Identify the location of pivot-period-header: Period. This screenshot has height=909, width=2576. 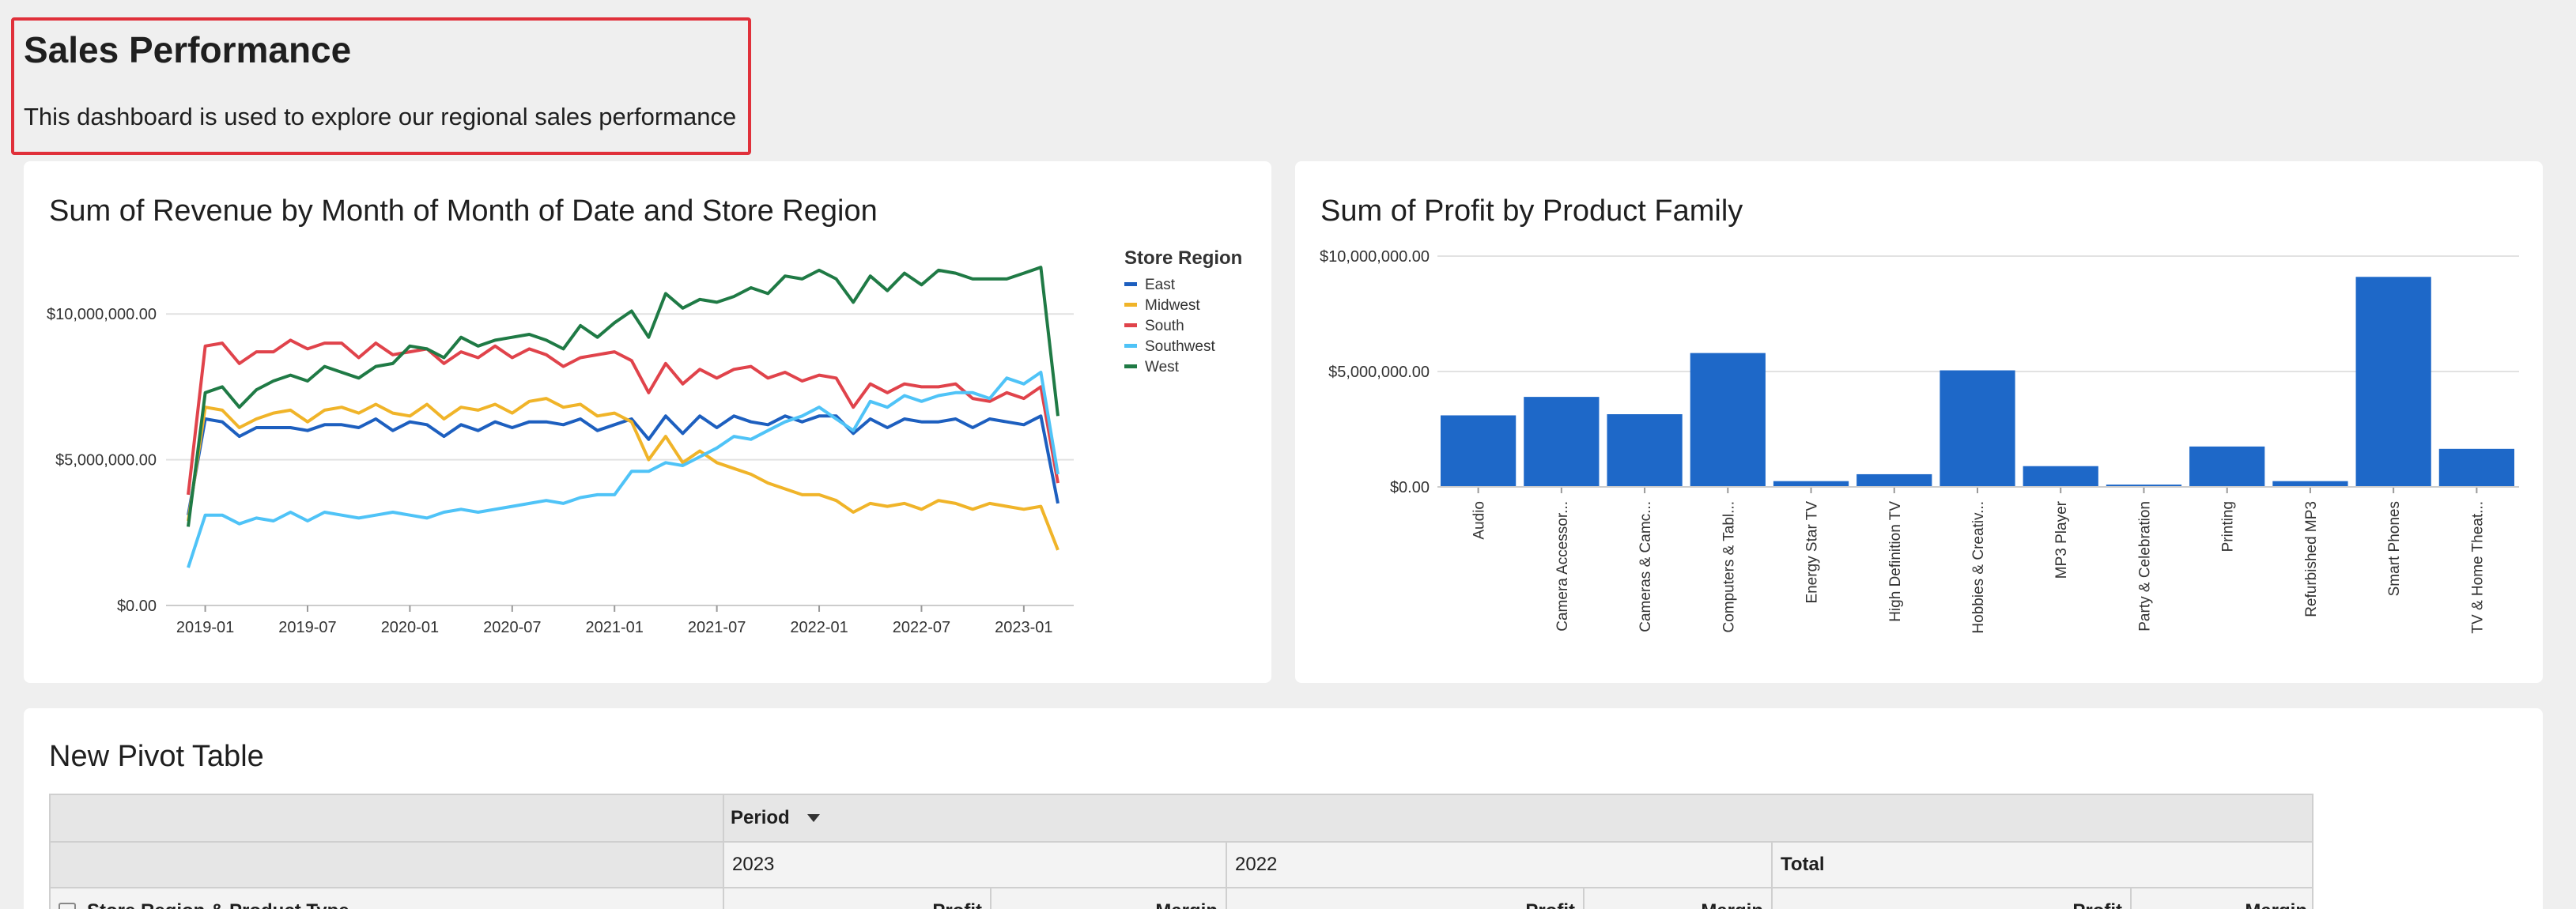
(1518, 819).